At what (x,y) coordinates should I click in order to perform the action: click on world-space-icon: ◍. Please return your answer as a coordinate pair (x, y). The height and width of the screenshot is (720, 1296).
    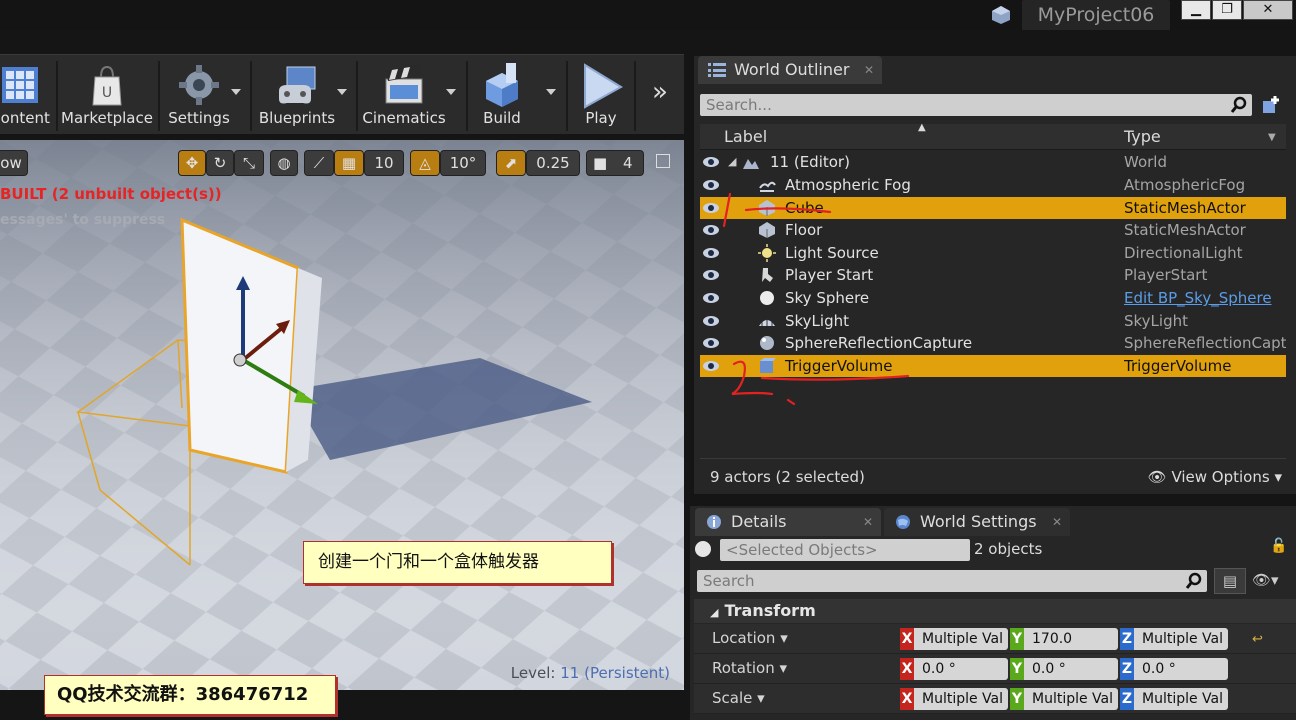
    Looking at the image, I should click on (284, 163).